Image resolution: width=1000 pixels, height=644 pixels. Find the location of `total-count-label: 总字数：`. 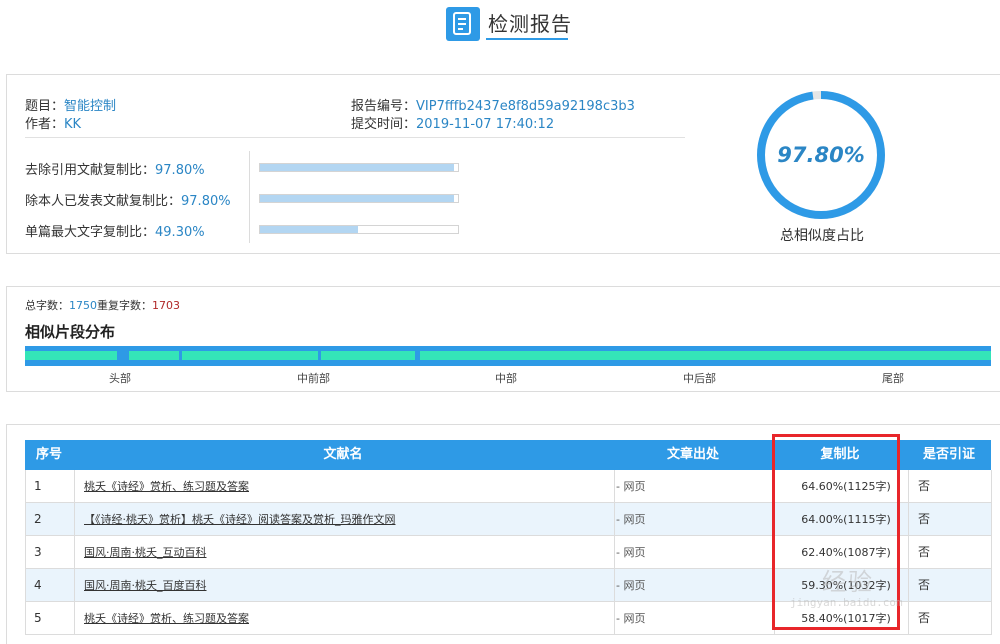

total-count-label: 总字数： is located at coordinates (47, 305).